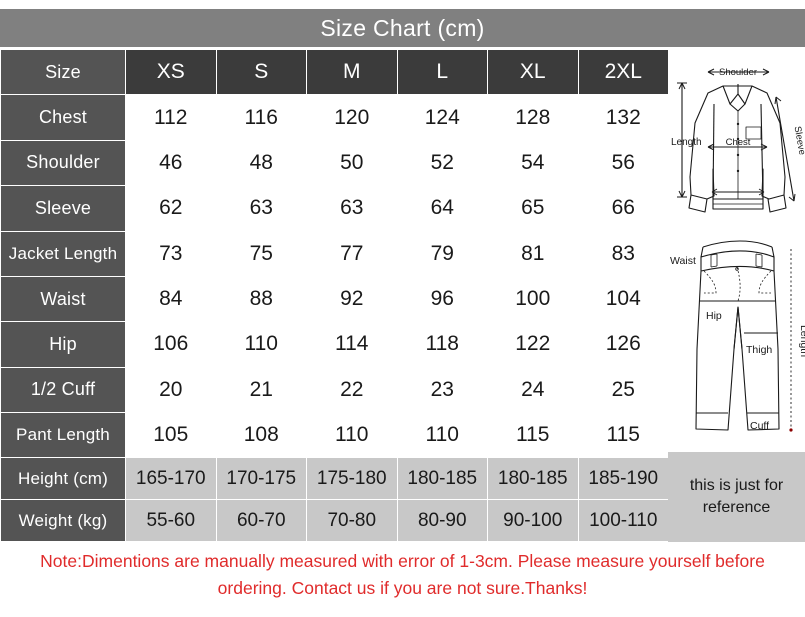 This screenshot has width=805, height=617. I want to click on table-row: Jacket Length 73 75 77 79 81 83, so click(334, 253).